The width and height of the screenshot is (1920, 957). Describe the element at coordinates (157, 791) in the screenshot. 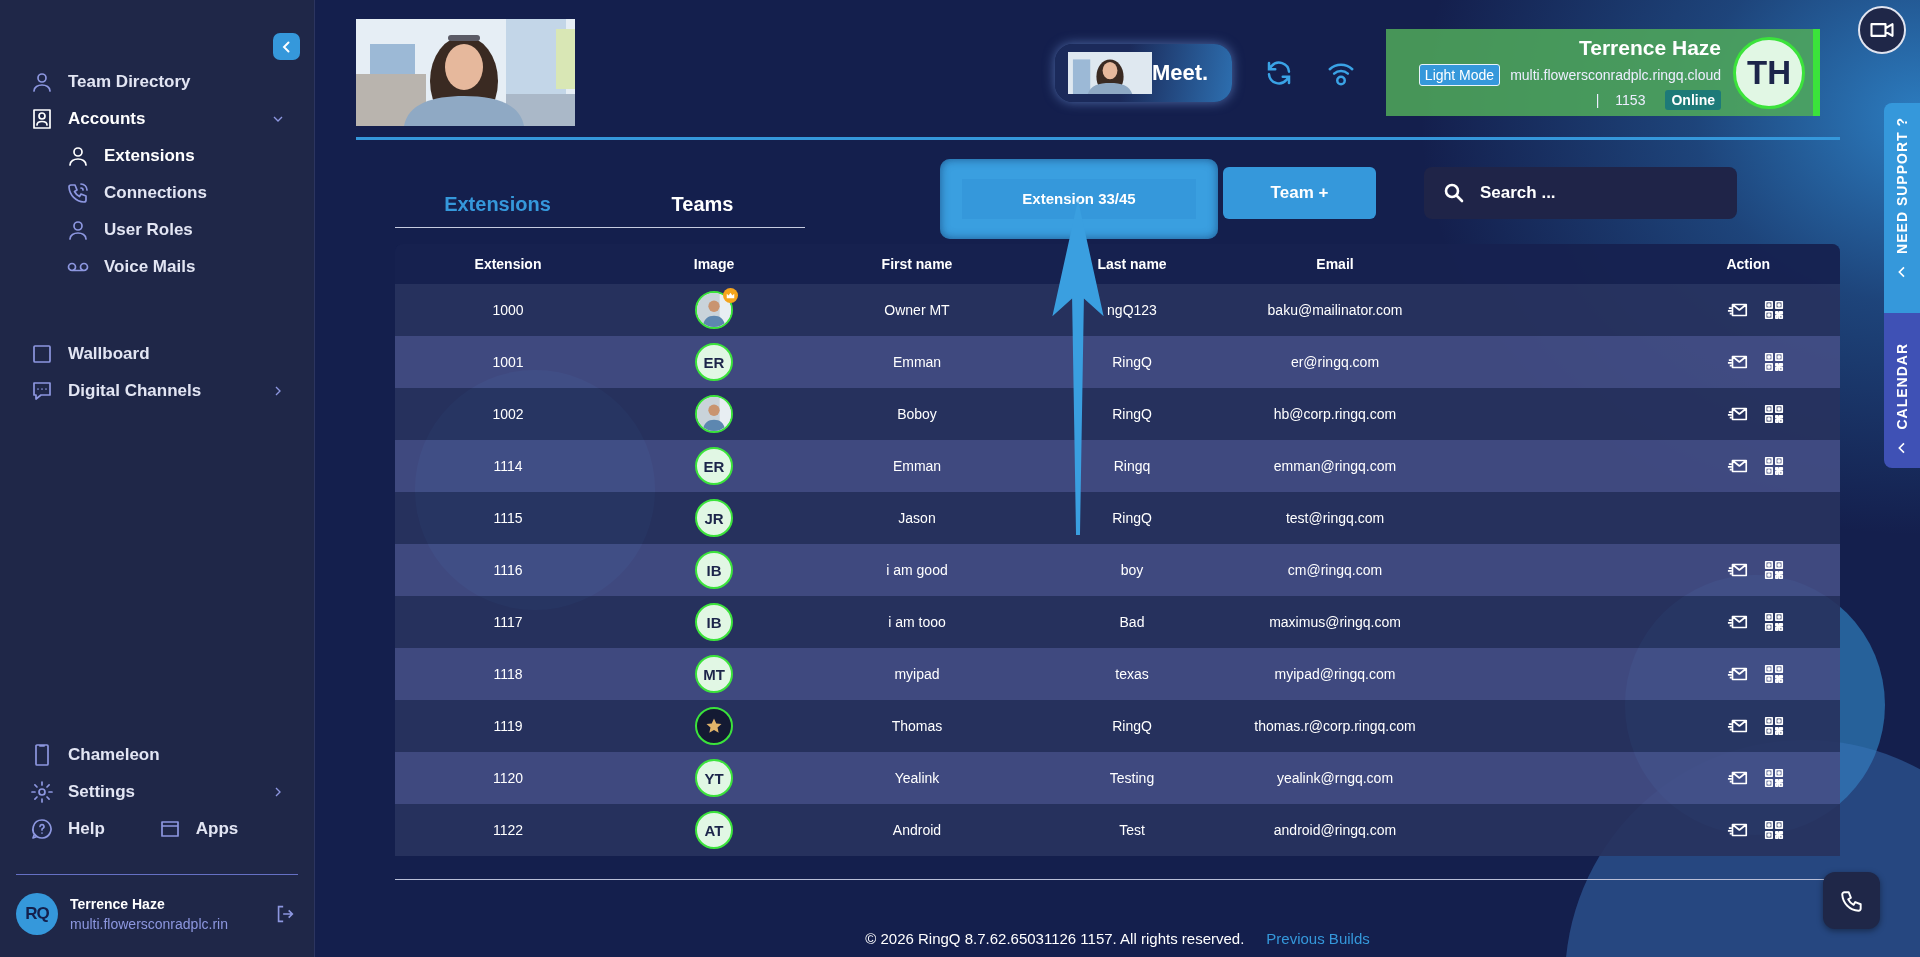

I see `sidebar-item: Settings` at that location.